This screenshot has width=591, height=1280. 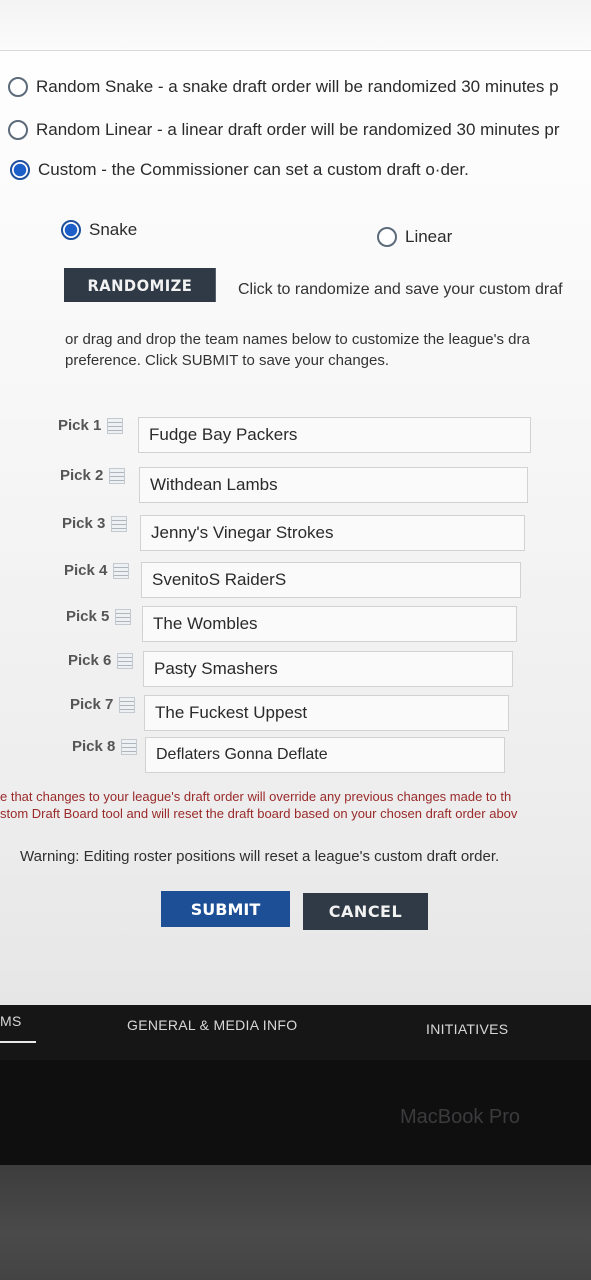 What do you see at coordinates (328, 669) in the screenshot?
I see `draft-team-slot: Pasty Smashers` at bounding box center [328, 669].